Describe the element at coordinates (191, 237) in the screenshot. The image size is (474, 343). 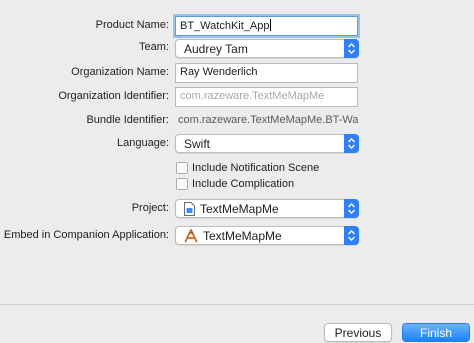
I see `app-icon` at that location.